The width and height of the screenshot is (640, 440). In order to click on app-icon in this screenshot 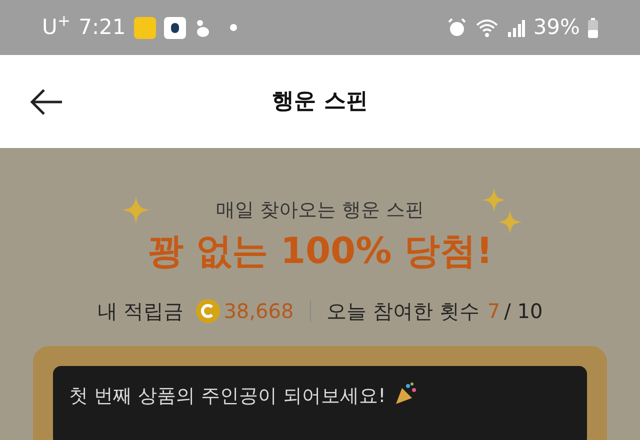, I will do `click(145, 27)`.